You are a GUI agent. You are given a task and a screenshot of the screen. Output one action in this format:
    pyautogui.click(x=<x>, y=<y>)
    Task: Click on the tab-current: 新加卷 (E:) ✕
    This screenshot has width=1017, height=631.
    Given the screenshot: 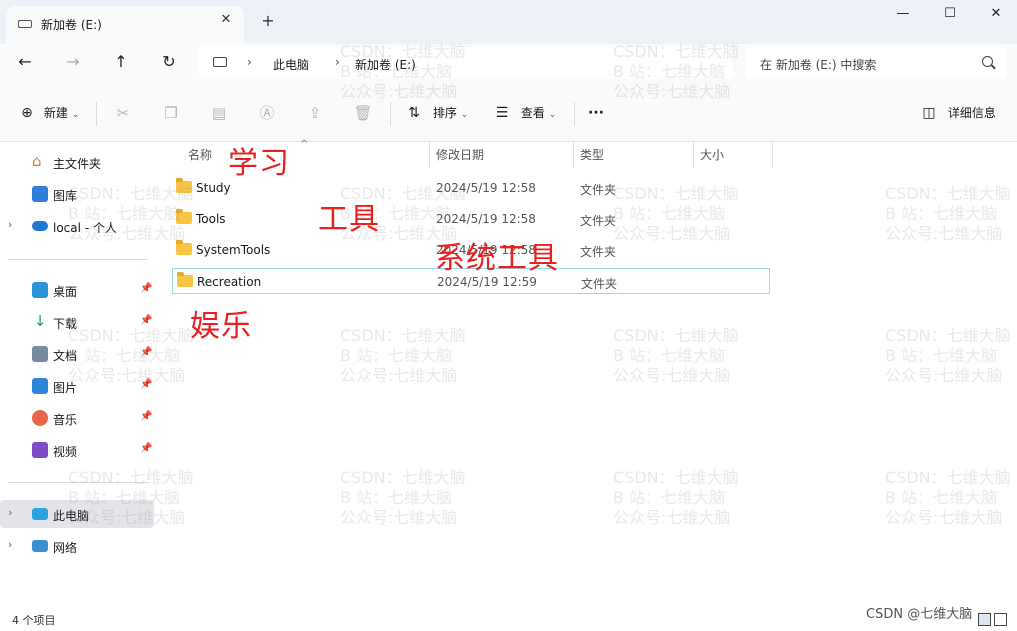 What is the action you would take?
    pyautogui.click(x=125, y=25)
    